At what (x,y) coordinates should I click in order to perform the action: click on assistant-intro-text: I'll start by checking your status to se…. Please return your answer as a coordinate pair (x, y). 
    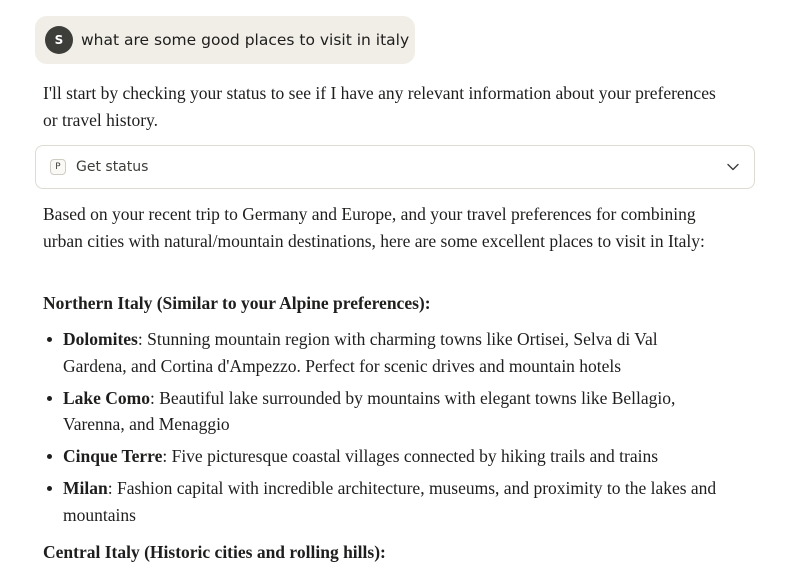
    Looking at the image, I should click on (379, 106).